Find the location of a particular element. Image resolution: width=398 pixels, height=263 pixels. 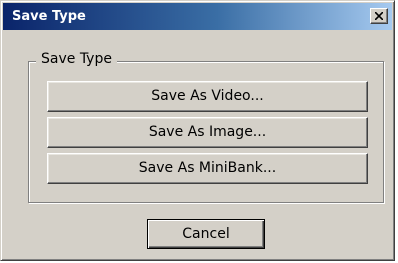

close-button is located at coordinates (379, 16).